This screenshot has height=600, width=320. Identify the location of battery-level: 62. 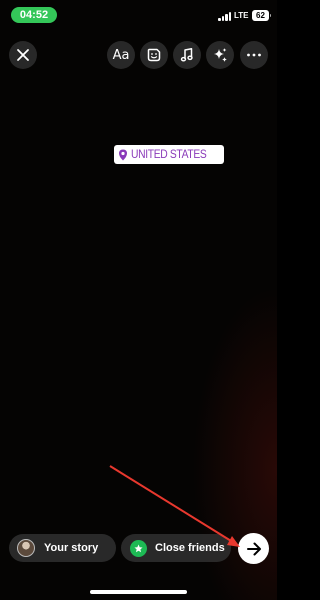
(260, 15).